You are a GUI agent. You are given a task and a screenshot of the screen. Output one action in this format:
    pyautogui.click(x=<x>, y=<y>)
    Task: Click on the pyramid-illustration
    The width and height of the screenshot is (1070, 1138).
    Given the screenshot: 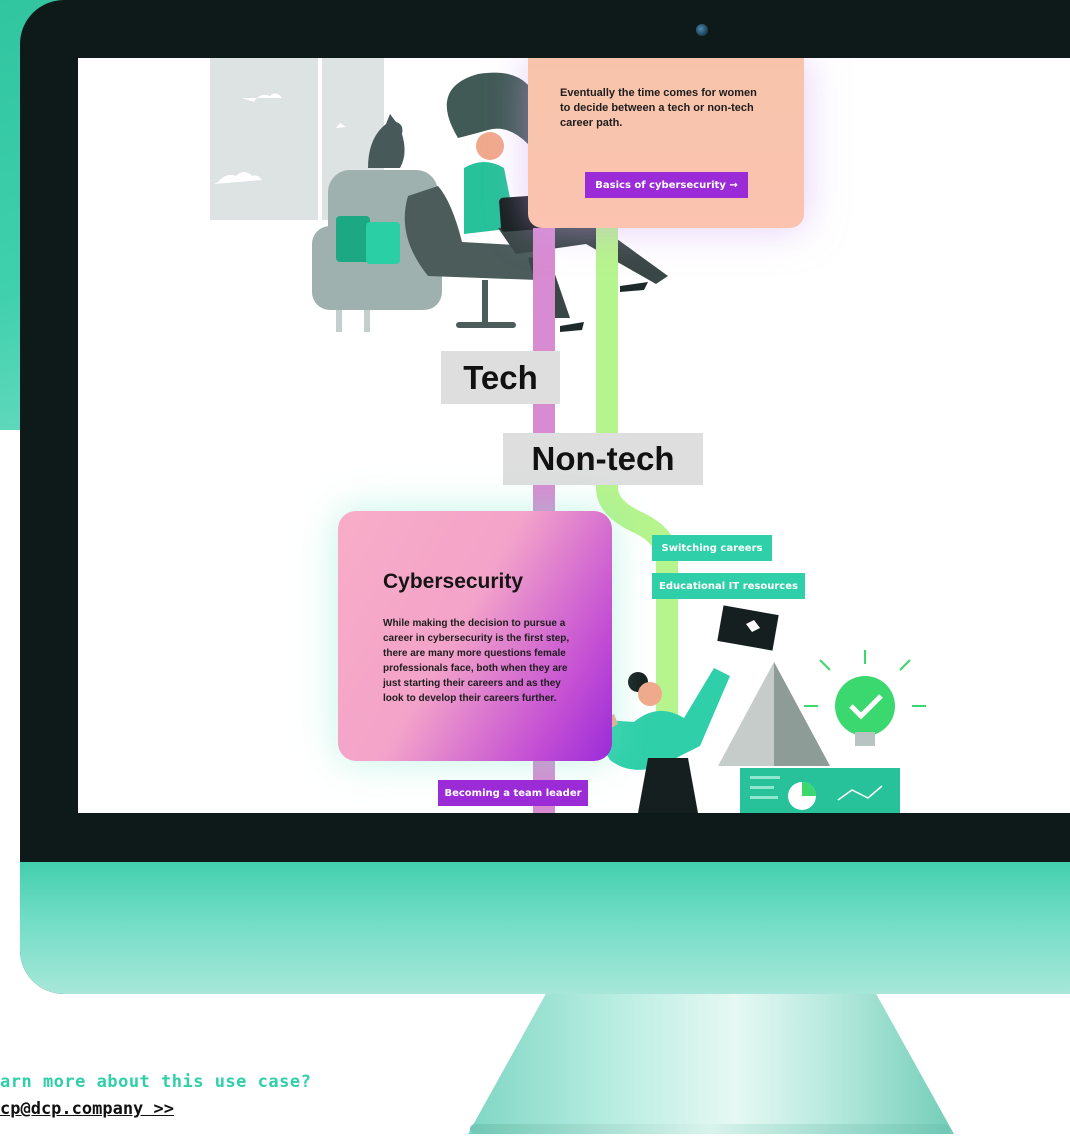 What is the action you would take?
    pyautogui.click(x=774, y=714)
    